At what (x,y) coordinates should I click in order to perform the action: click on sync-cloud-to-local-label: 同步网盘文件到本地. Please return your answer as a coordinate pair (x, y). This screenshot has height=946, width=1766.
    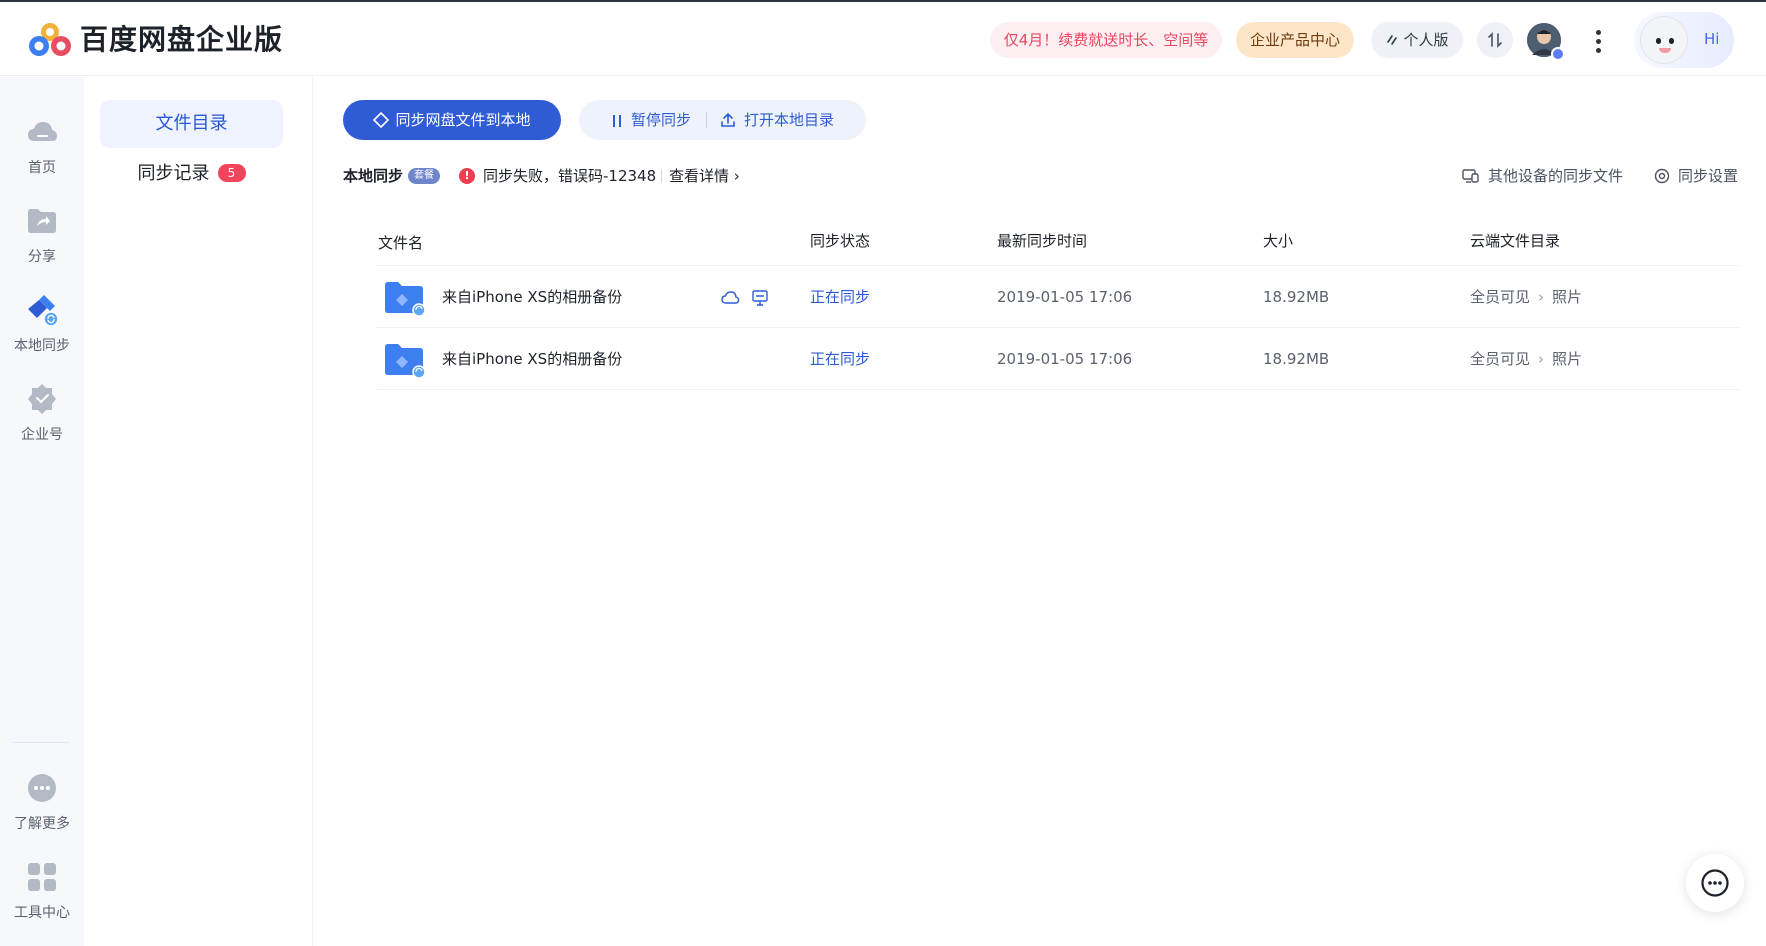
    Looking at the image, I should click on (463, 120).